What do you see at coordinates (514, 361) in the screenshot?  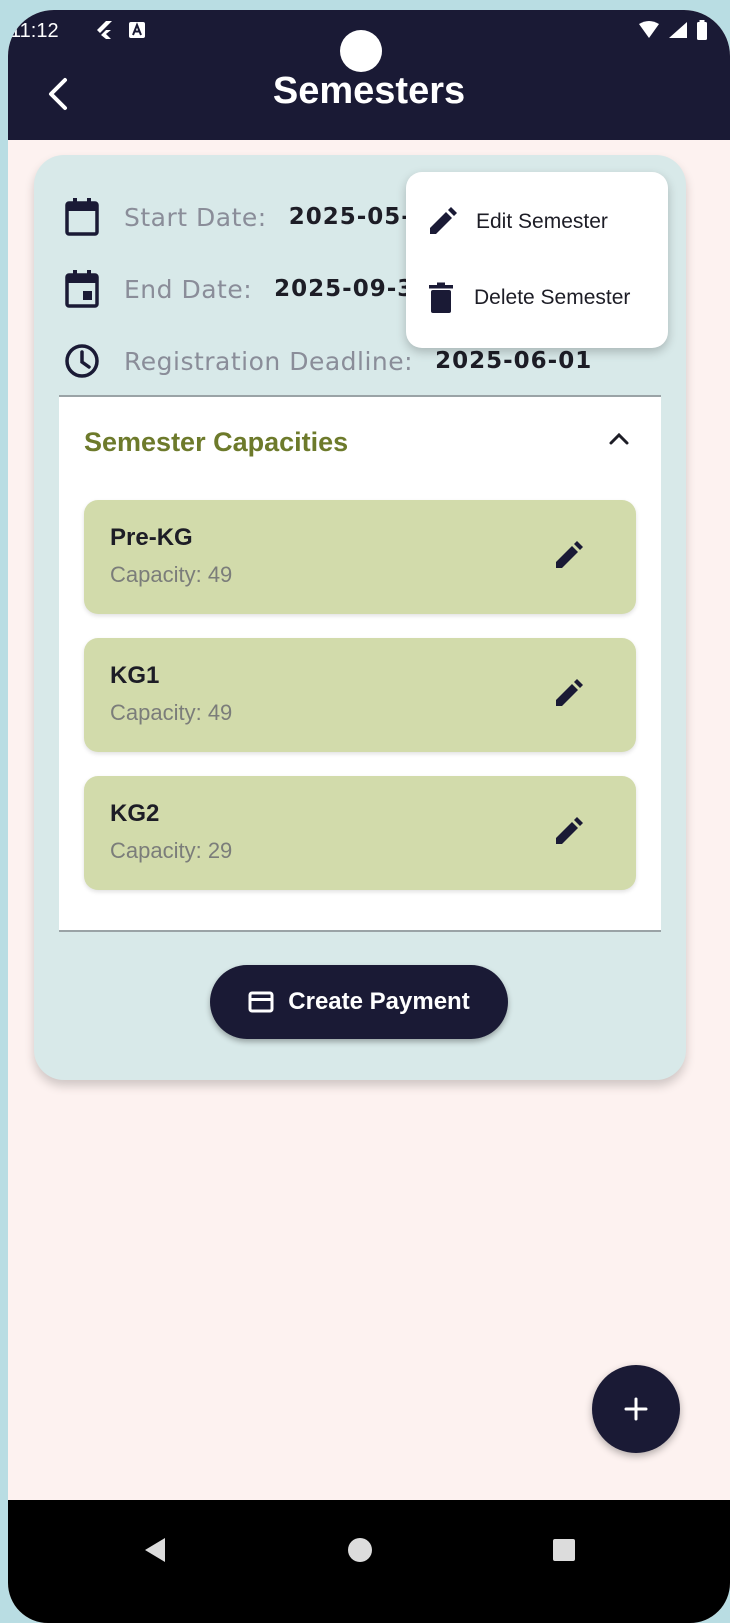 I see `registration-deadline-value: 2025-06-01` at bounding box center [514, 361].